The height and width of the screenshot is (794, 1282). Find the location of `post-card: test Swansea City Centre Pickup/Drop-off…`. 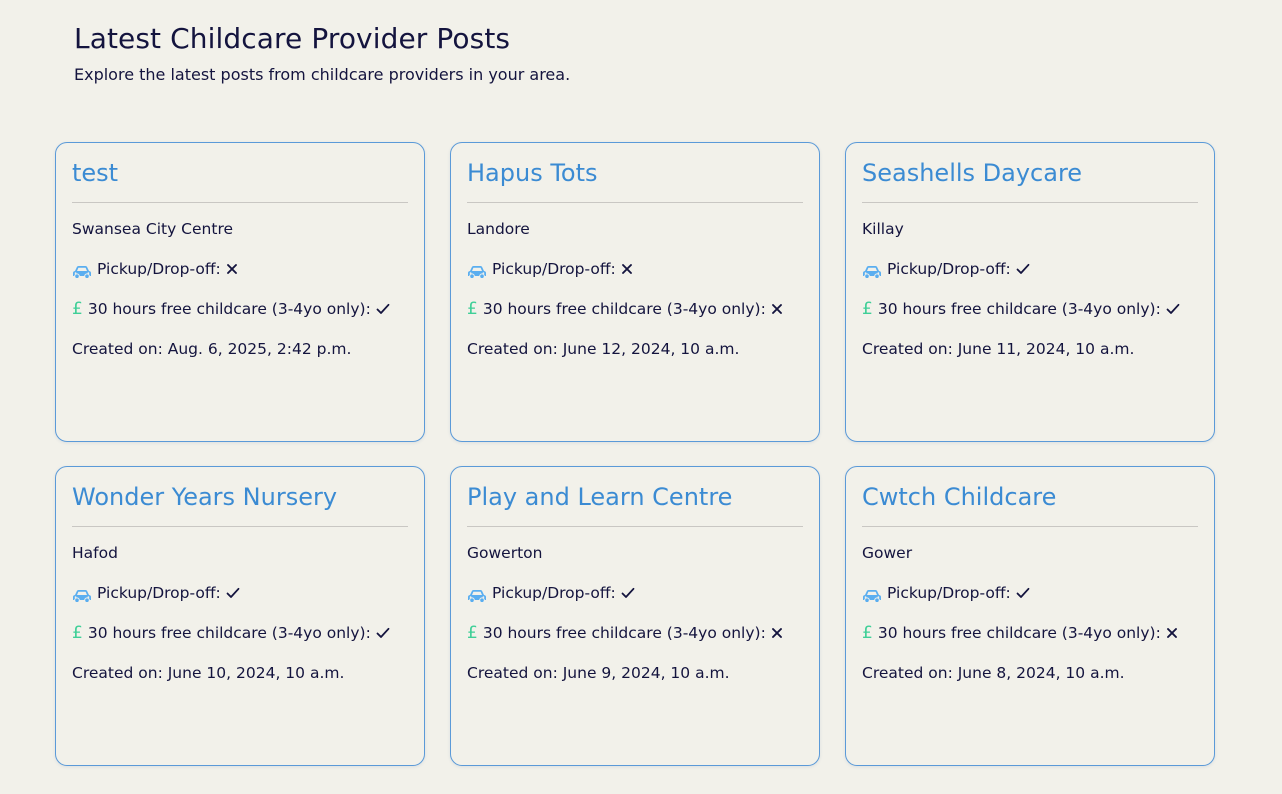

post-card: test Swansea City Centre Pickup/Drop-off… is located at coordinates (240, 292).